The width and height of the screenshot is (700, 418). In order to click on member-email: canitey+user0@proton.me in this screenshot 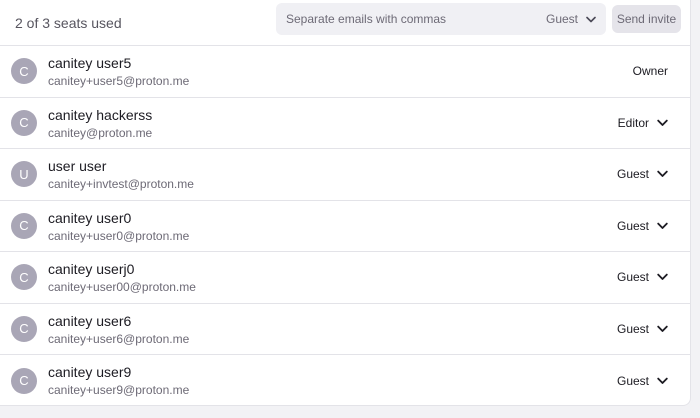, I will do `click(119, 235)`.